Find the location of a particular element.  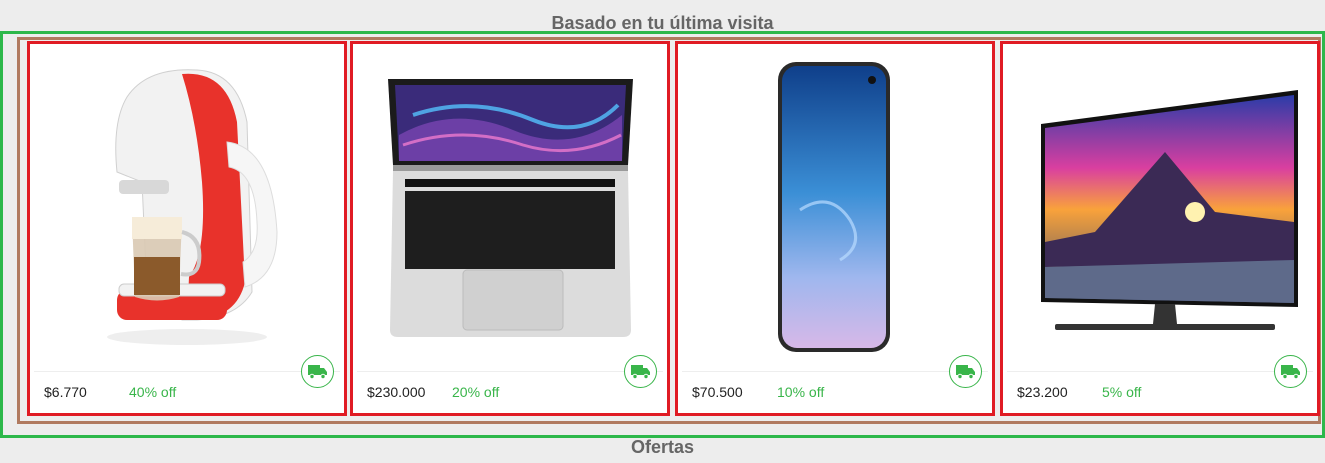

product-discount: 20% off is located at coordinates (476, 392).